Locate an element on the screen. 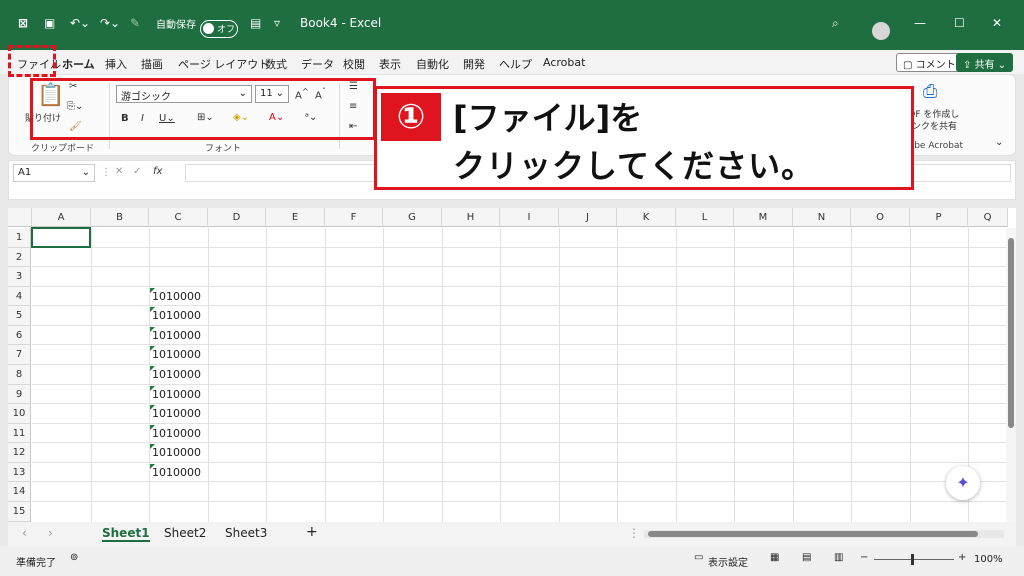 This screenshot has height=576, width=1024. cell-c11: 1010000 is located at coordinates (176, 433).